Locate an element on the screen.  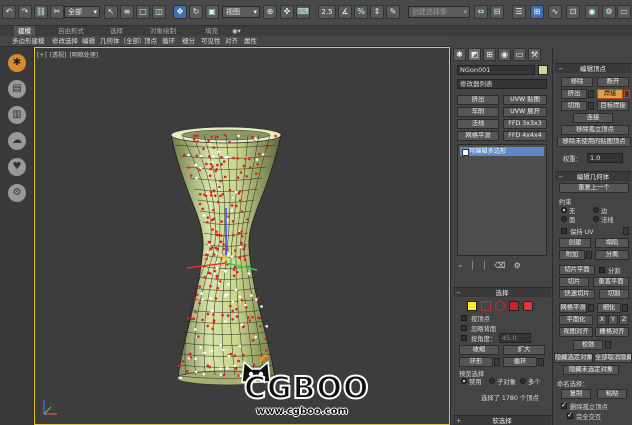
quickslice-button: 快速切片 is located at coordinates (577, 294).